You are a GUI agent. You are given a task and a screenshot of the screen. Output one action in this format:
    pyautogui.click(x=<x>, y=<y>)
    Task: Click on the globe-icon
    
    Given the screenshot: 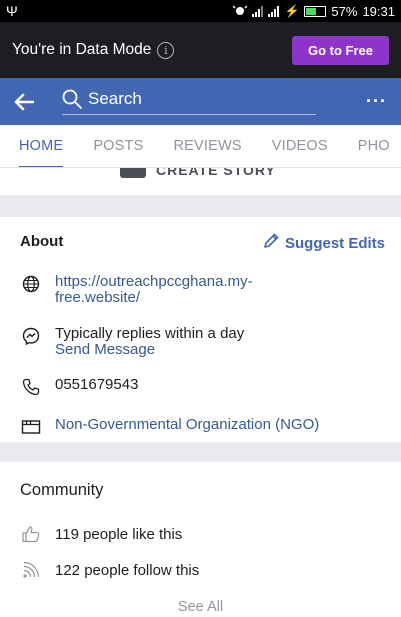 What is the action you would take?
    pyautogui.click(x=31, y=284)
    